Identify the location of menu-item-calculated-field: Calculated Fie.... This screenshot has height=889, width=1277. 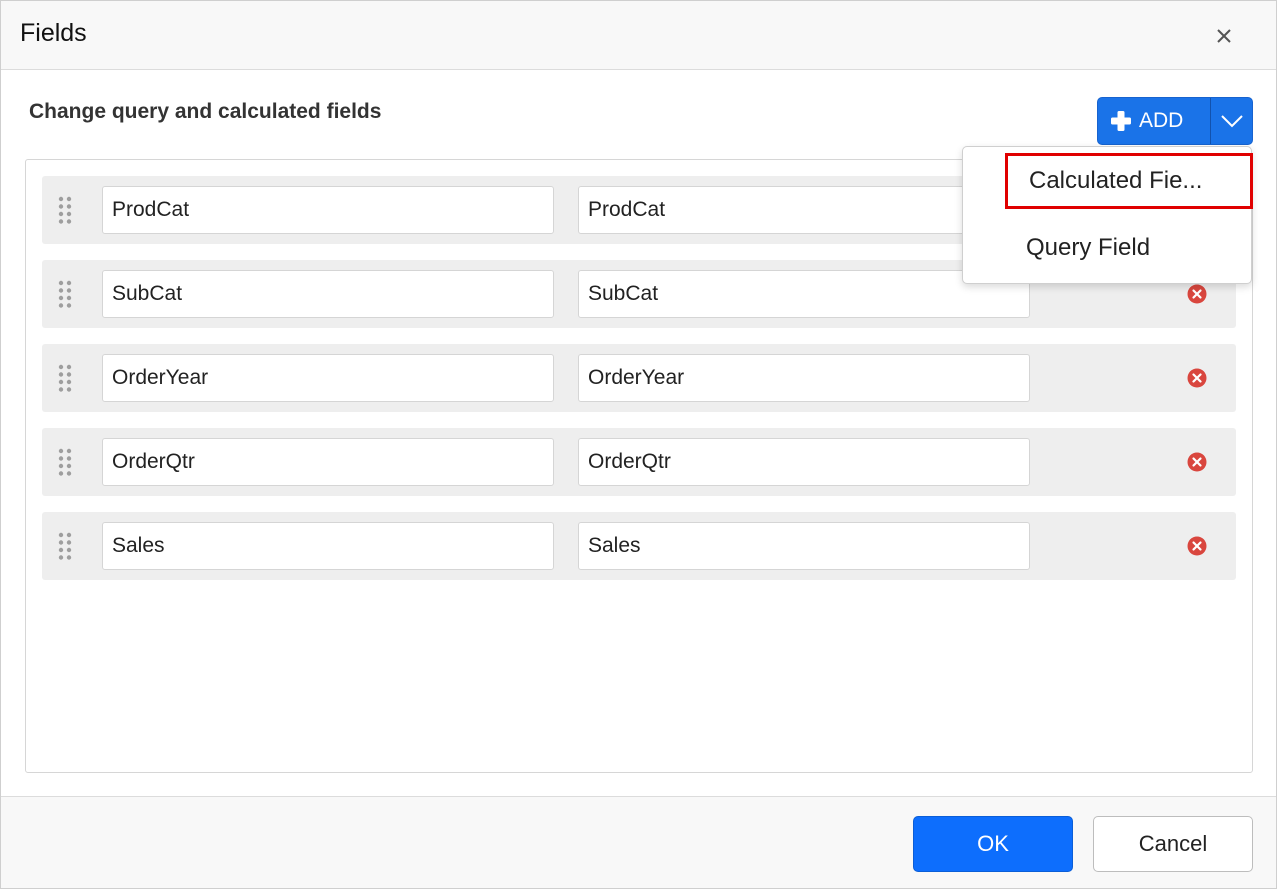
(1129, 181).